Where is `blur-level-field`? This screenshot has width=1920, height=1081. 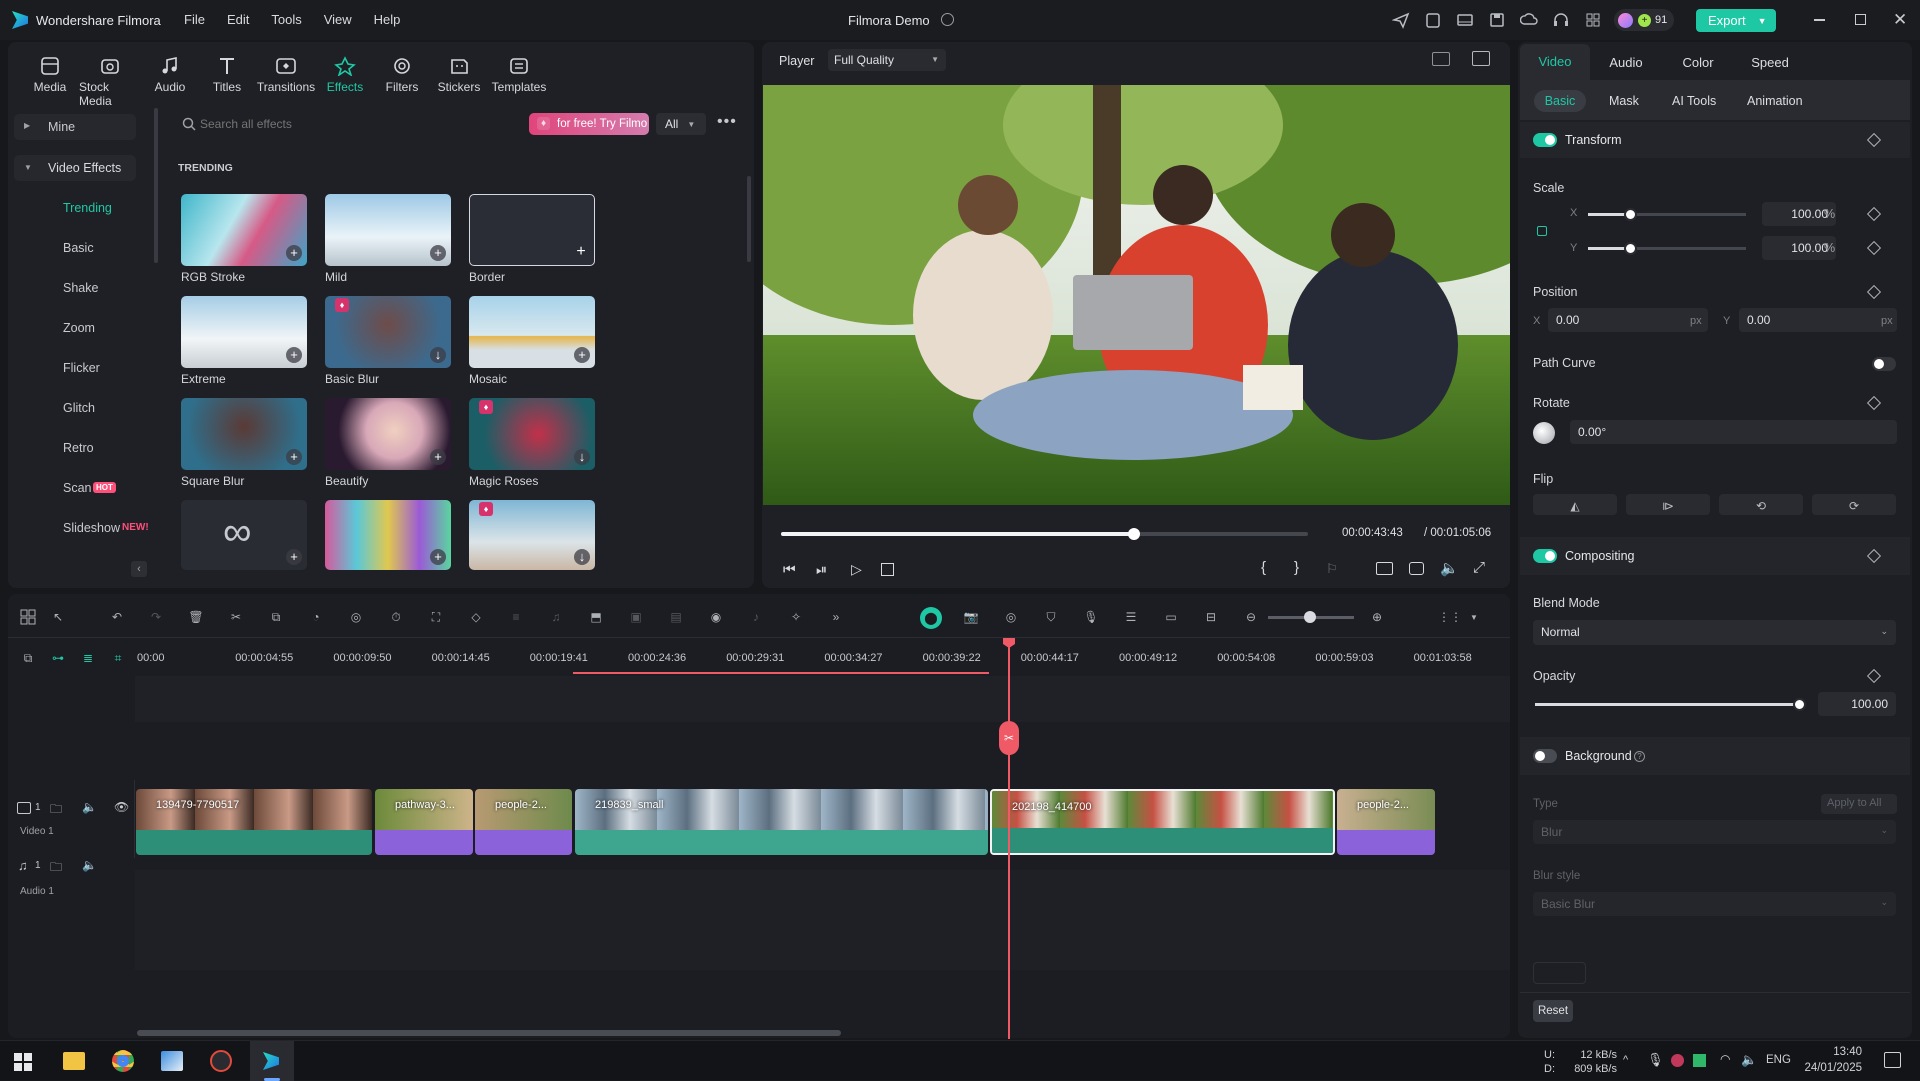 blur-level-field is located at coordinates (1559, 973).